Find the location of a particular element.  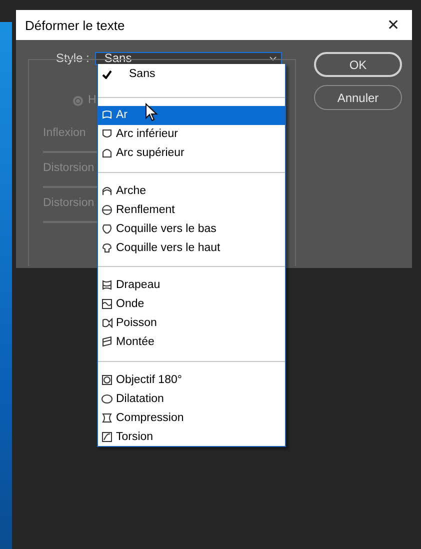

menu-item: Renflement is located at coordinates (191, 210).